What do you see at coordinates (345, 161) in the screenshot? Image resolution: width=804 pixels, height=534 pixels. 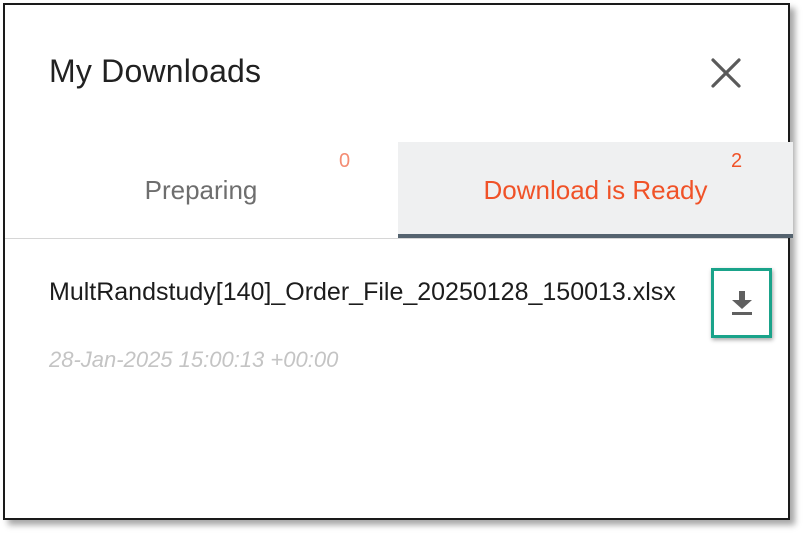 I see `tab-preparing-count: 0` at bounding box center [345, 161].